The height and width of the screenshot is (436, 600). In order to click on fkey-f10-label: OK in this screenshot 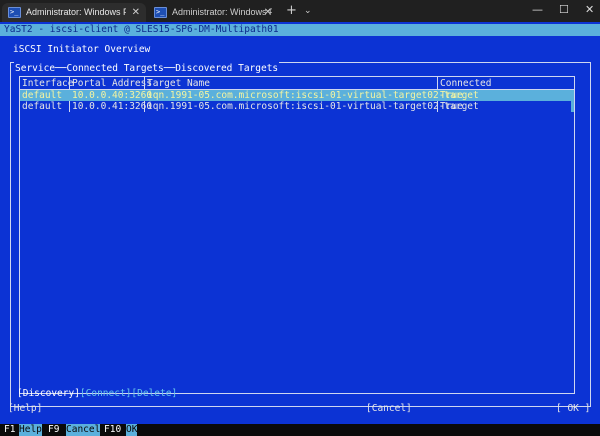, I will do `click(132, 430)`.